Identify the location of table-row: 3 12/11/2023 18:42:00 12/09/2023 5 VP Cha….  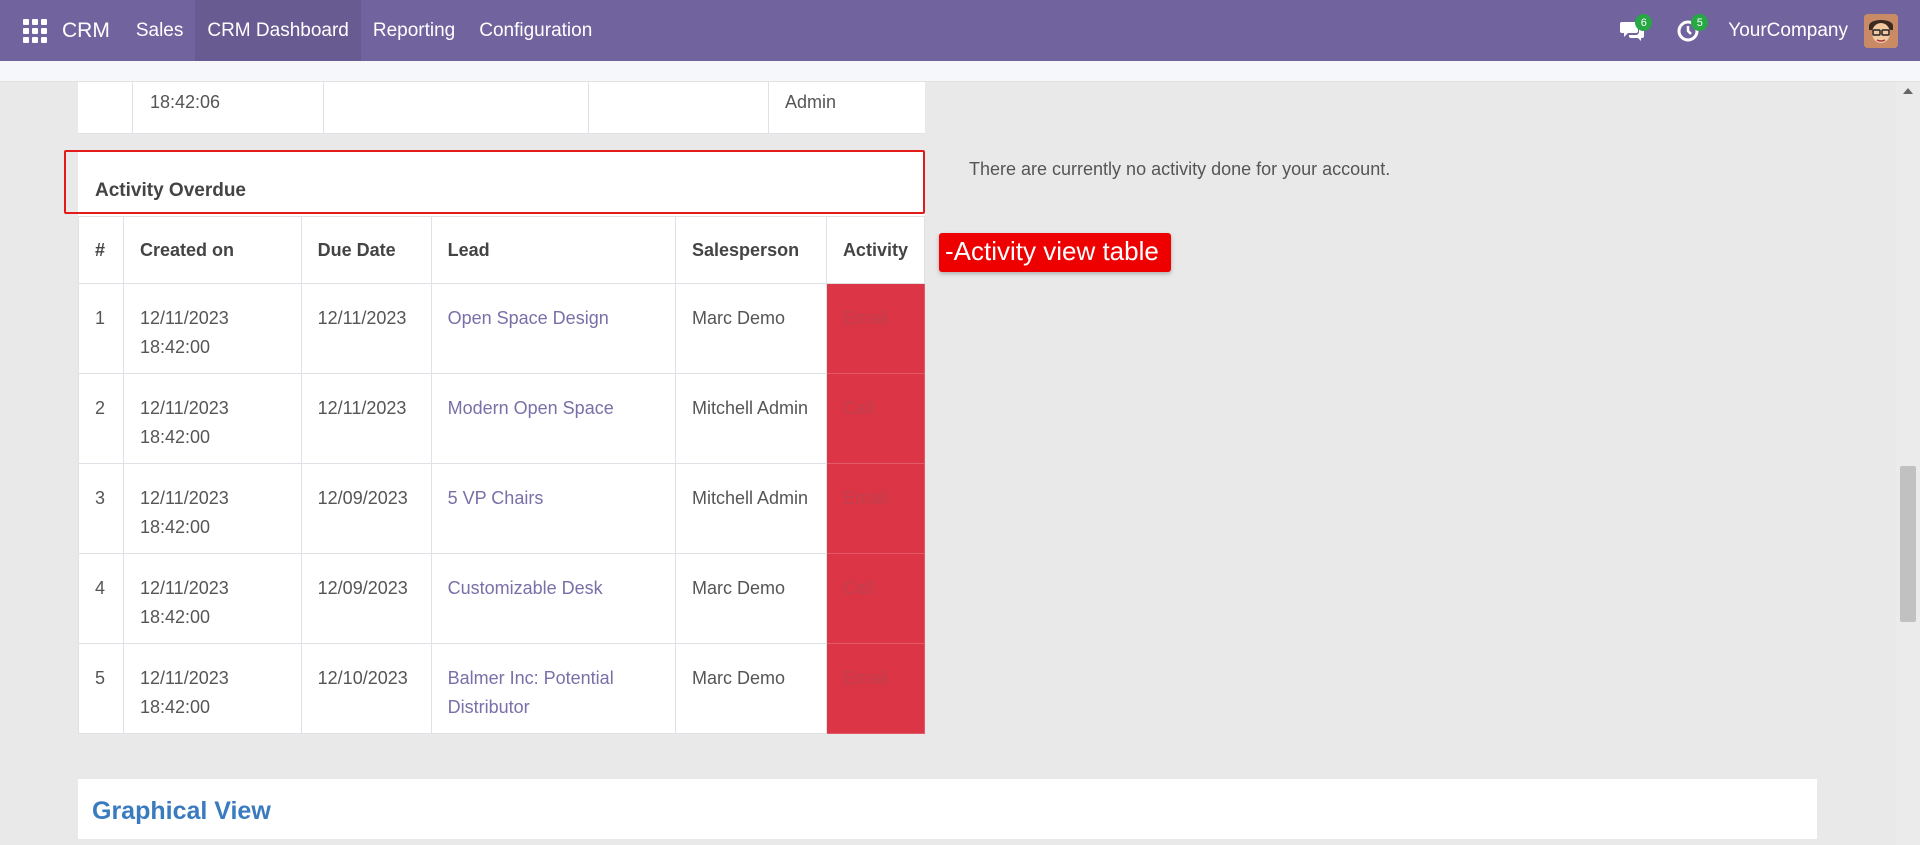
(502, 508).